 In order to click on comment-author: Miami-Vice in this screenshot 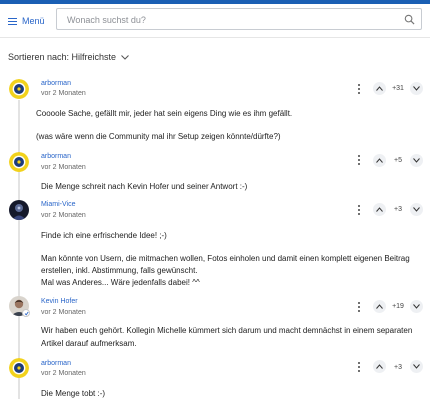, I will do `click(58, 204)`.